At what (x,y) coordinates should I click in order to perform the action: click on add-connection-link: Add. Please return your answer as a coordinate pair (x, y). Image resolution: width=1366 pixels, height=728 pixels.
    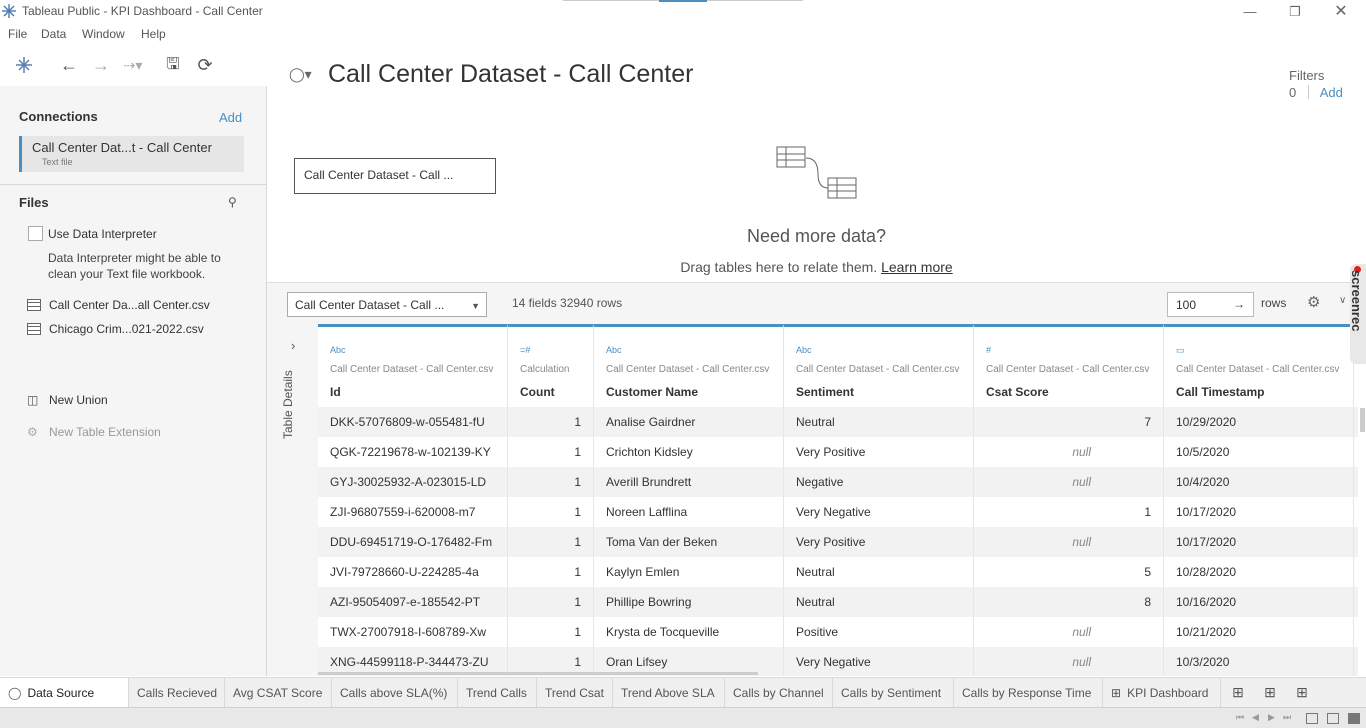
    Looking at the image, I should click on (230, 117).